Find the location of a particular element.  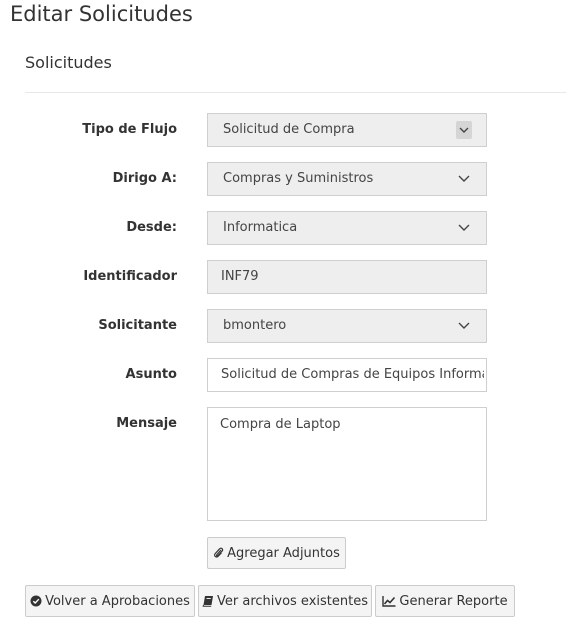

line-chart-icon is located at coordinates (389, 601).